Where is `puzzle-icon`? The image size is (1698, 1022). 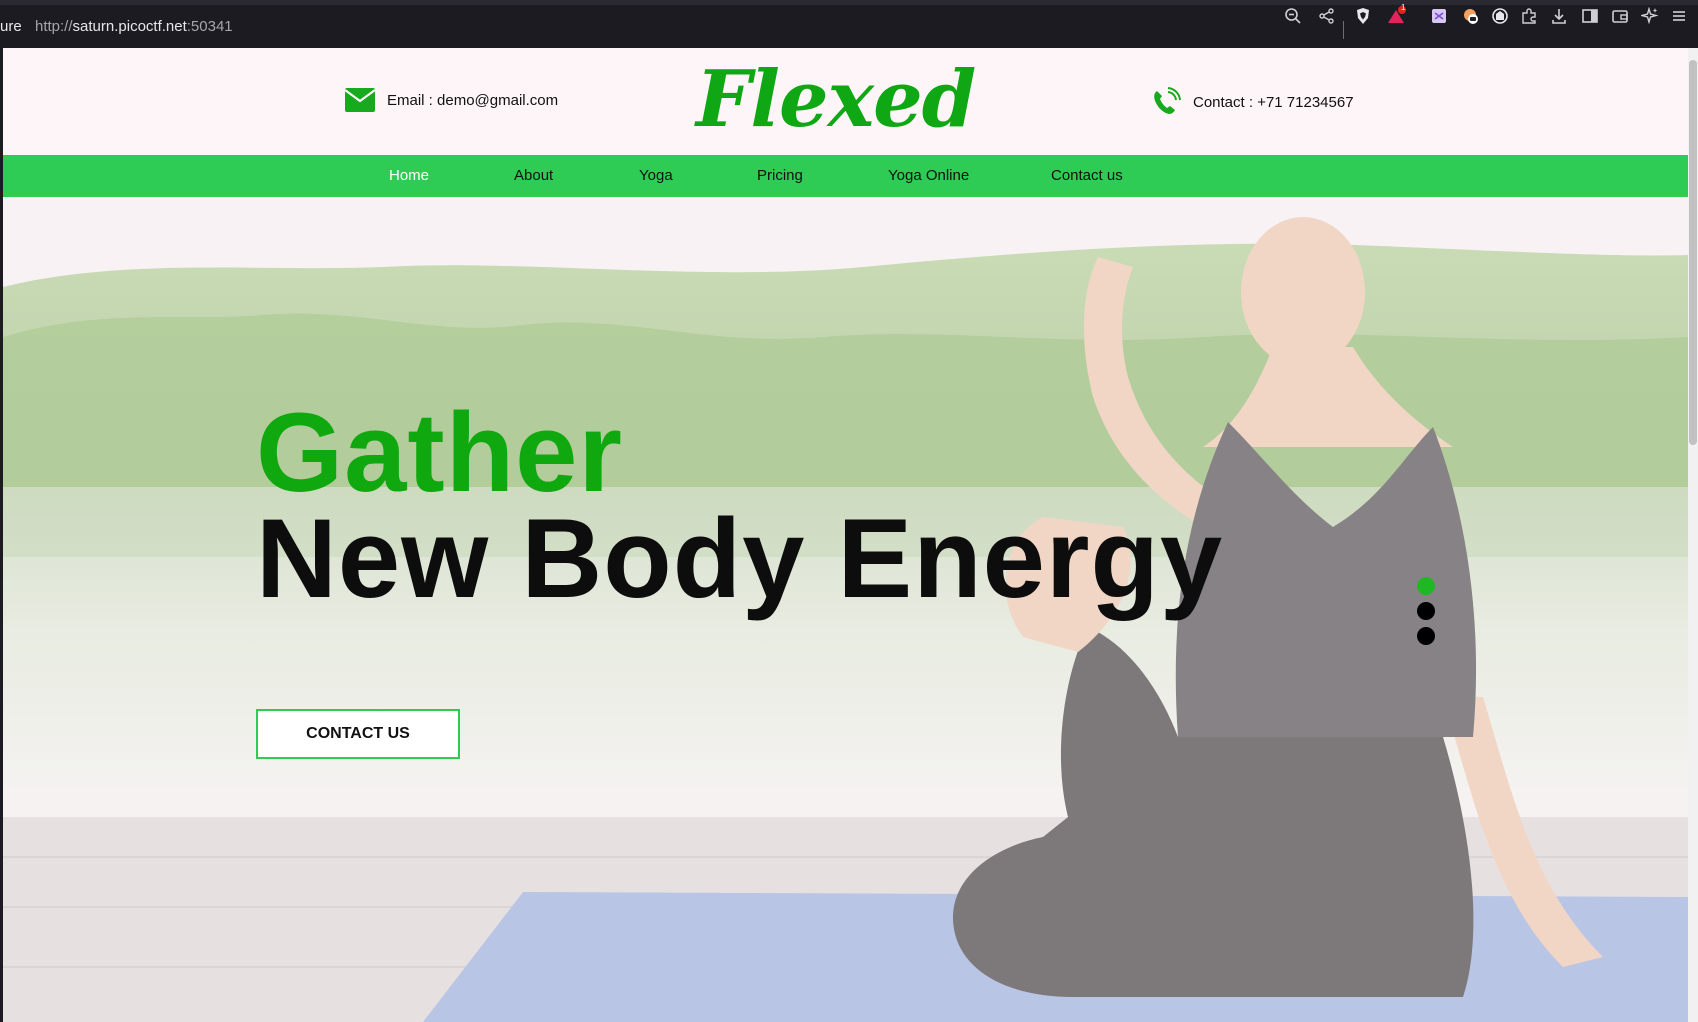
puzzle-icon is located at coordinates (1529, 16).